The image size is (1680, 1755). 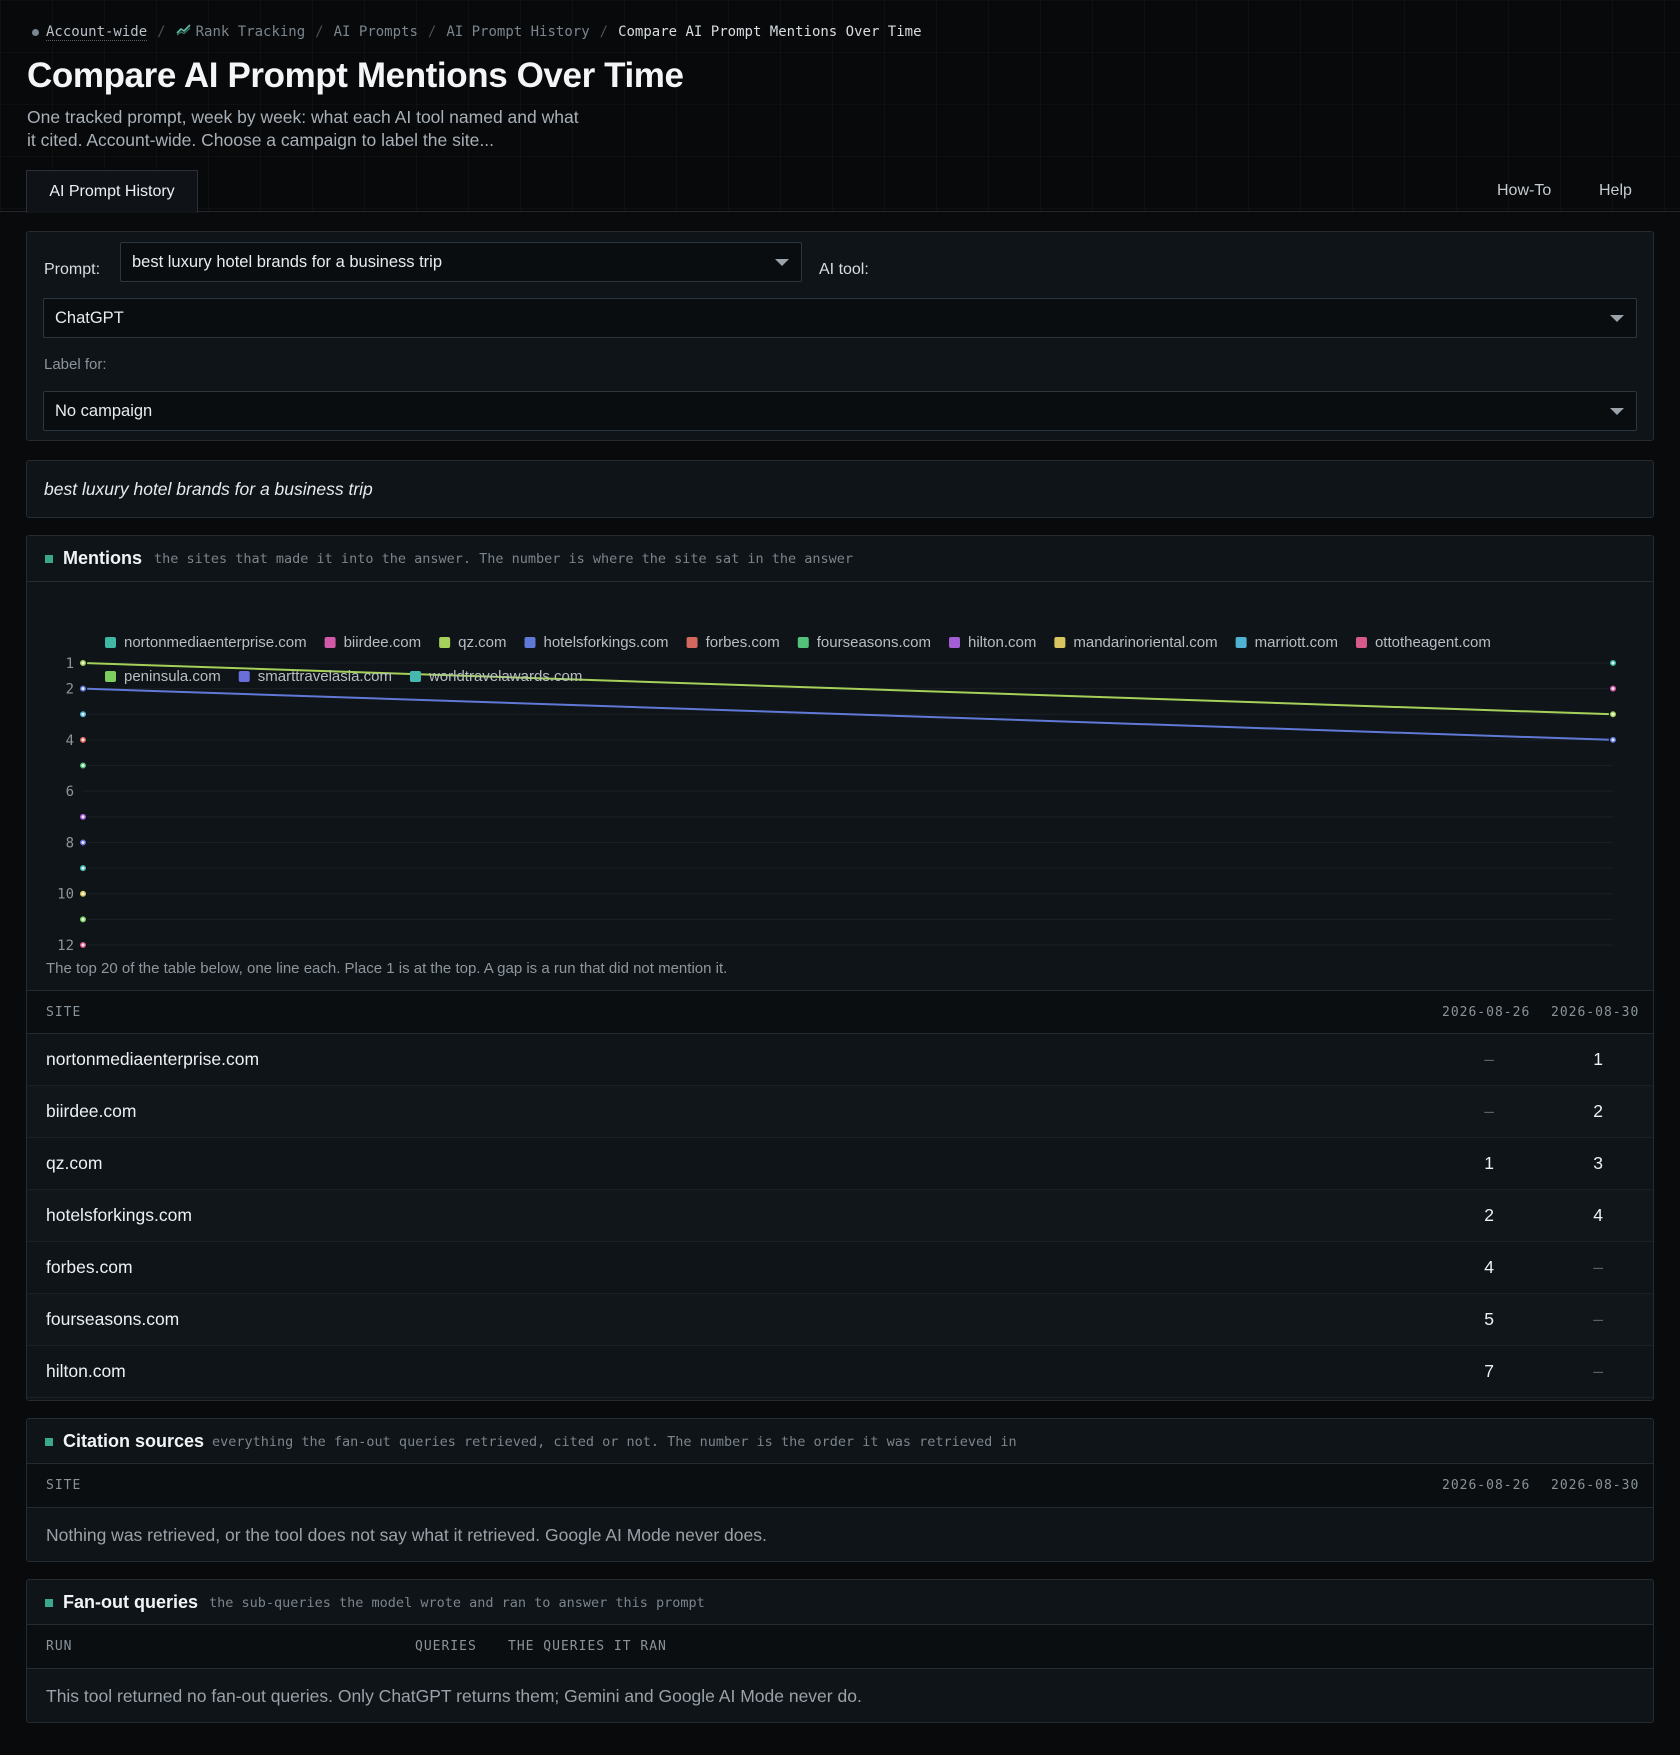 I want to click on citations-table-header: SITE 2026-08-26 2026-08-30, so click(x=840, y=1486).